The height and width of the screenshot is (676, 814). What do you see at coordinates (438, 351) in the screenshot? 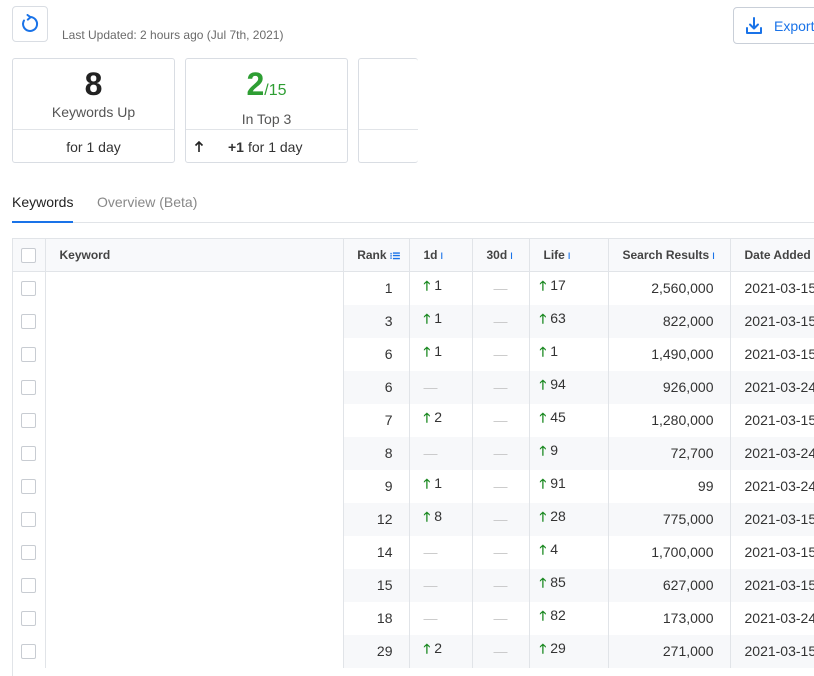
I see `d1-value: 1` at bounding box center [438, 351].